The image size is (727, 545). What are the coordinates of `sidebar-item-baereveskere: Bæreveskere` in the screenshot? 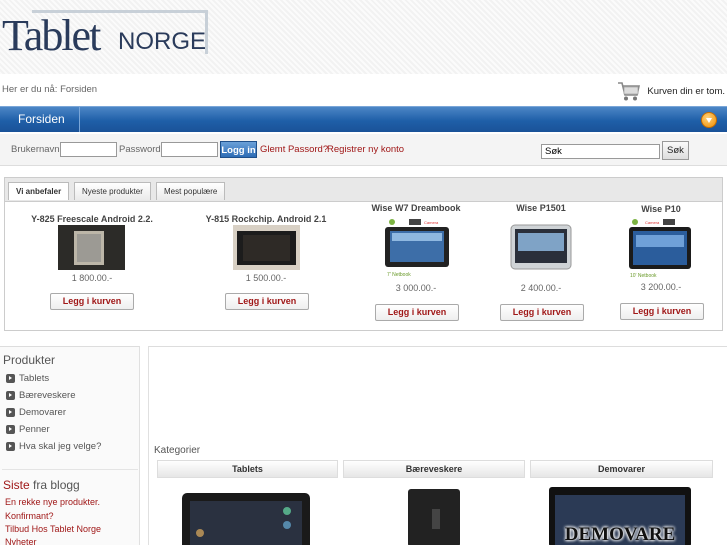 It's located at (41, 395).